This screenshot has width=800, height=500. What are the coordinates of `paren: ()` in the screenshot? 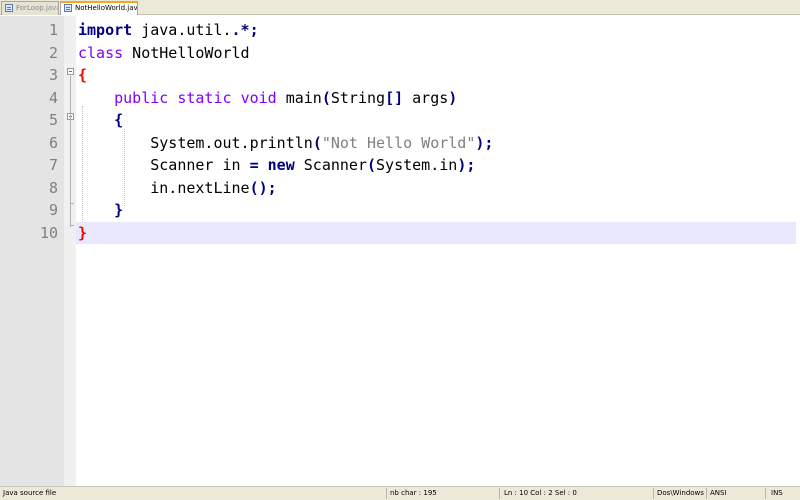 It's located at (258, 187).